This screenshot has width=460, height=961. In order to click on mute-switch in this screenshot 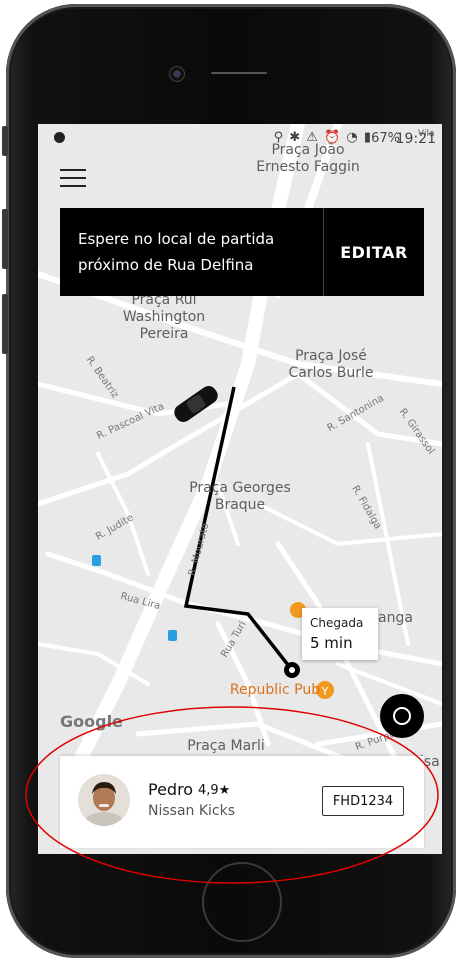, I will do `click(5, 141)`.